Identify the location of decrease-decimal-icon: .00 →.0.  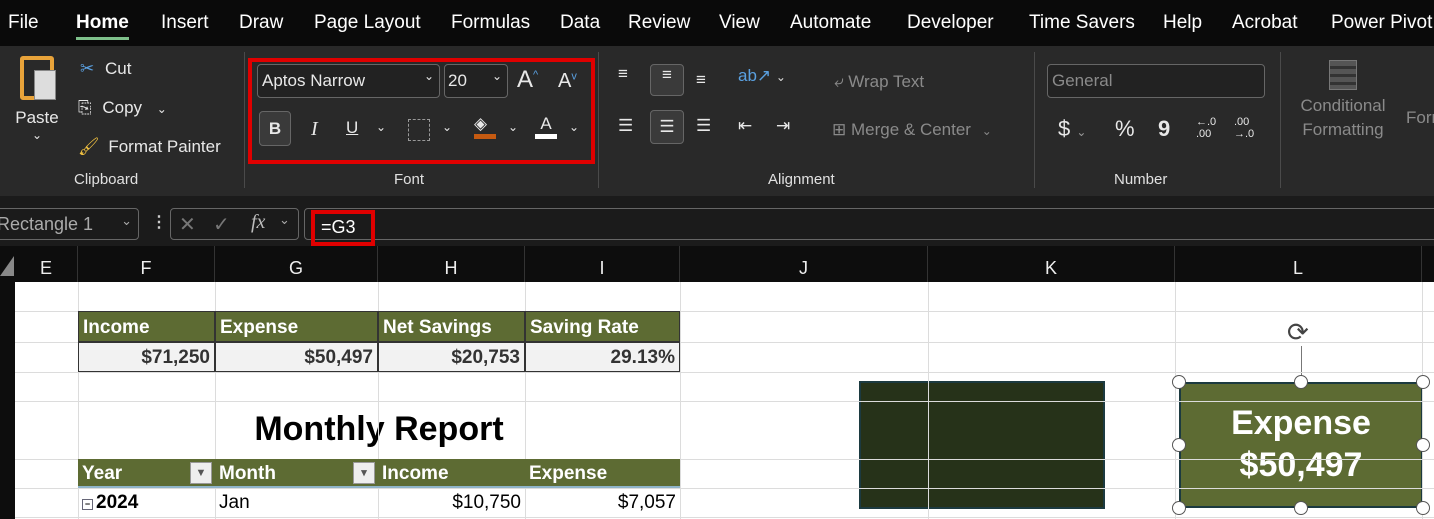
(1247, 128).